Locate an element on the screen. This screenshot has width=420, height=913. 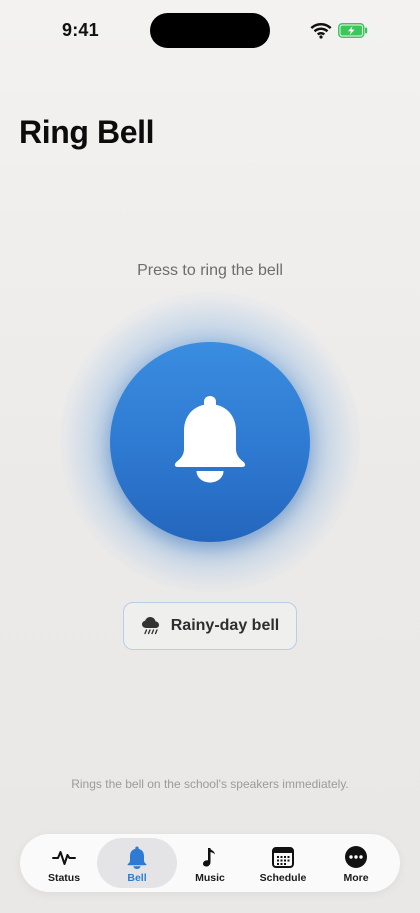
rainy-day-bell-button: Rainy-day bell is located at coordinates (210, 626).